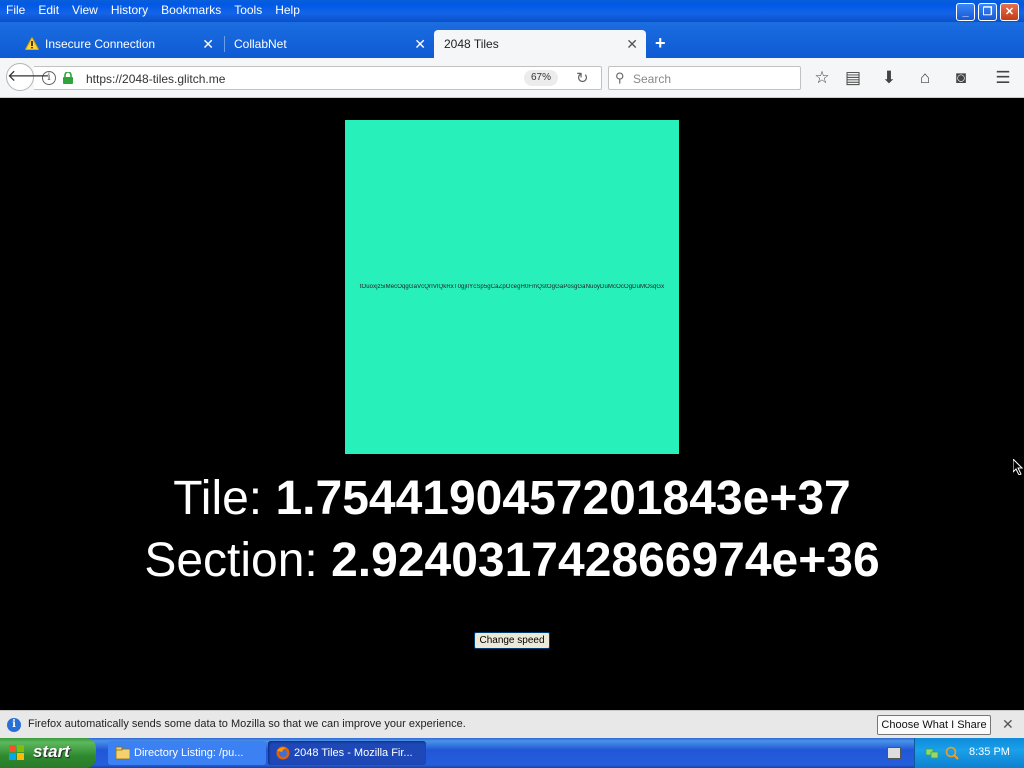 The width and height of the screenshot is (1024, 768). I want to click on back-button: 🡐, so click(28, 77).